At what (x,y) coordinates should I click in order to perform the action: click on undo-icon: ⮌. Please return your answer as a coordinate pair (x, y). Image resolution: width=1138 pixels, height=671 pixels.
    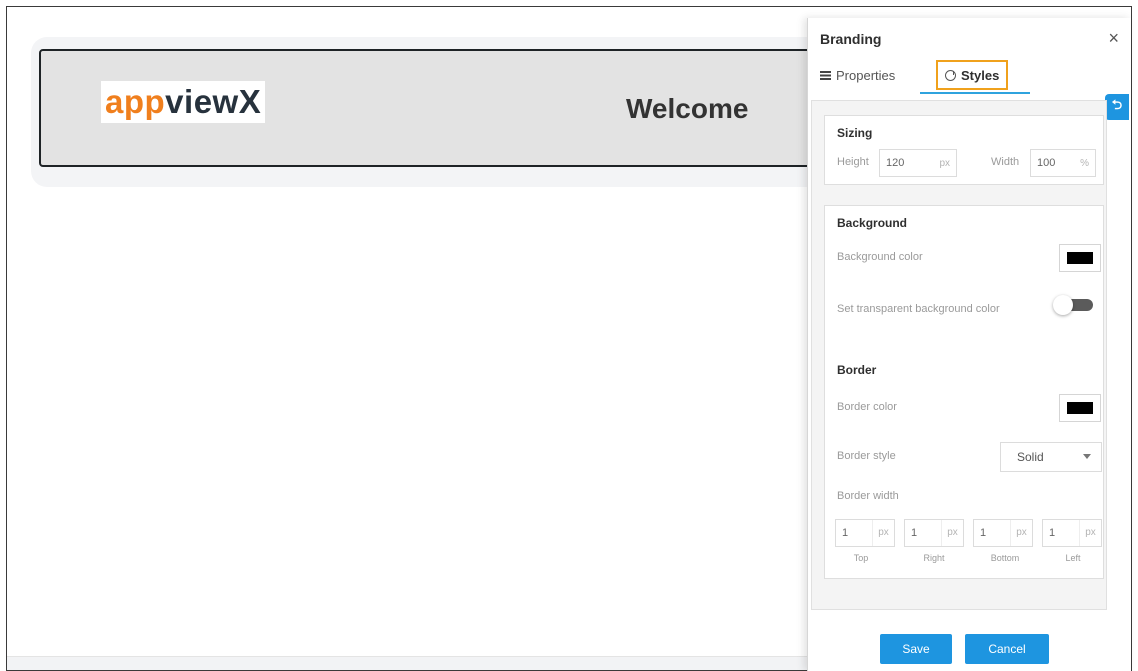
    Looking at the image, I should click on (1117, 107).